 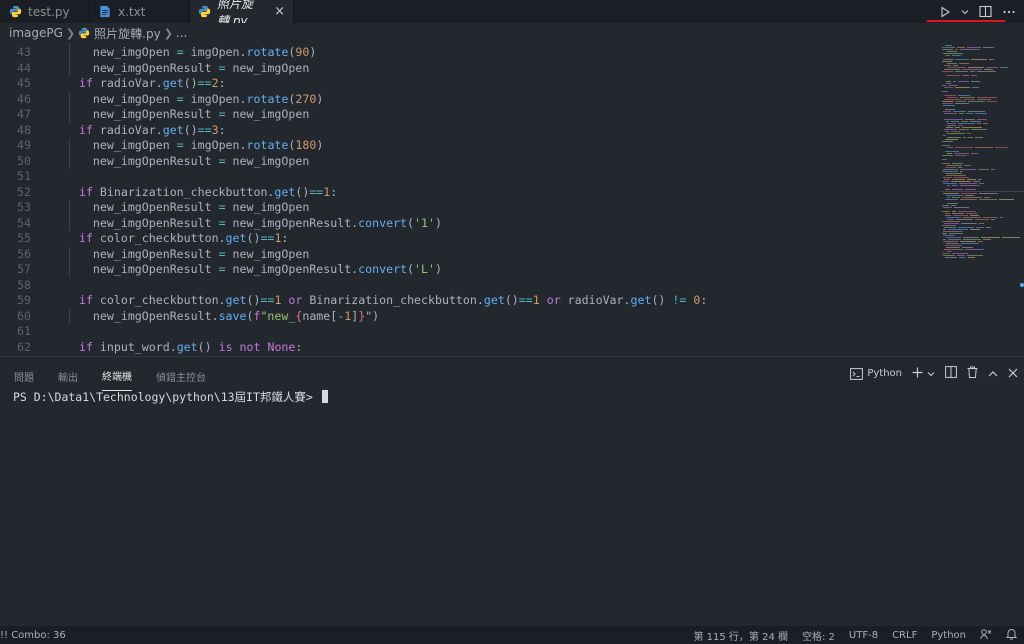 I want to click on code-line: 51, so click(x=470, y=177).